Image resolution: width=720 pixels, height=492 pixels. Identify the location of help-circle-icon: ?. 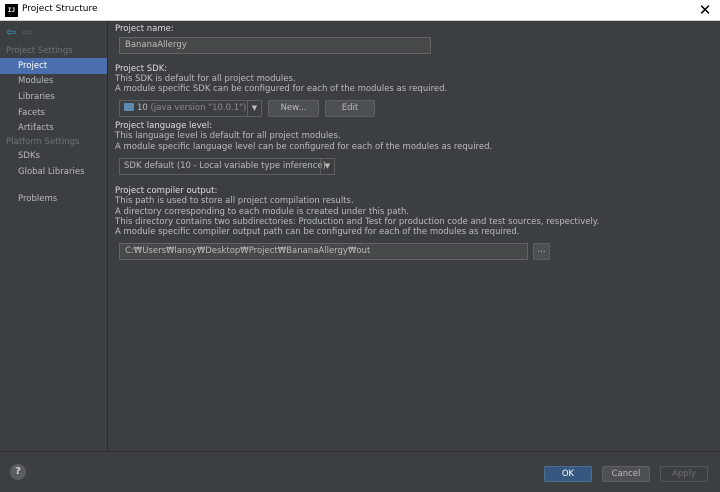
(18, 472).